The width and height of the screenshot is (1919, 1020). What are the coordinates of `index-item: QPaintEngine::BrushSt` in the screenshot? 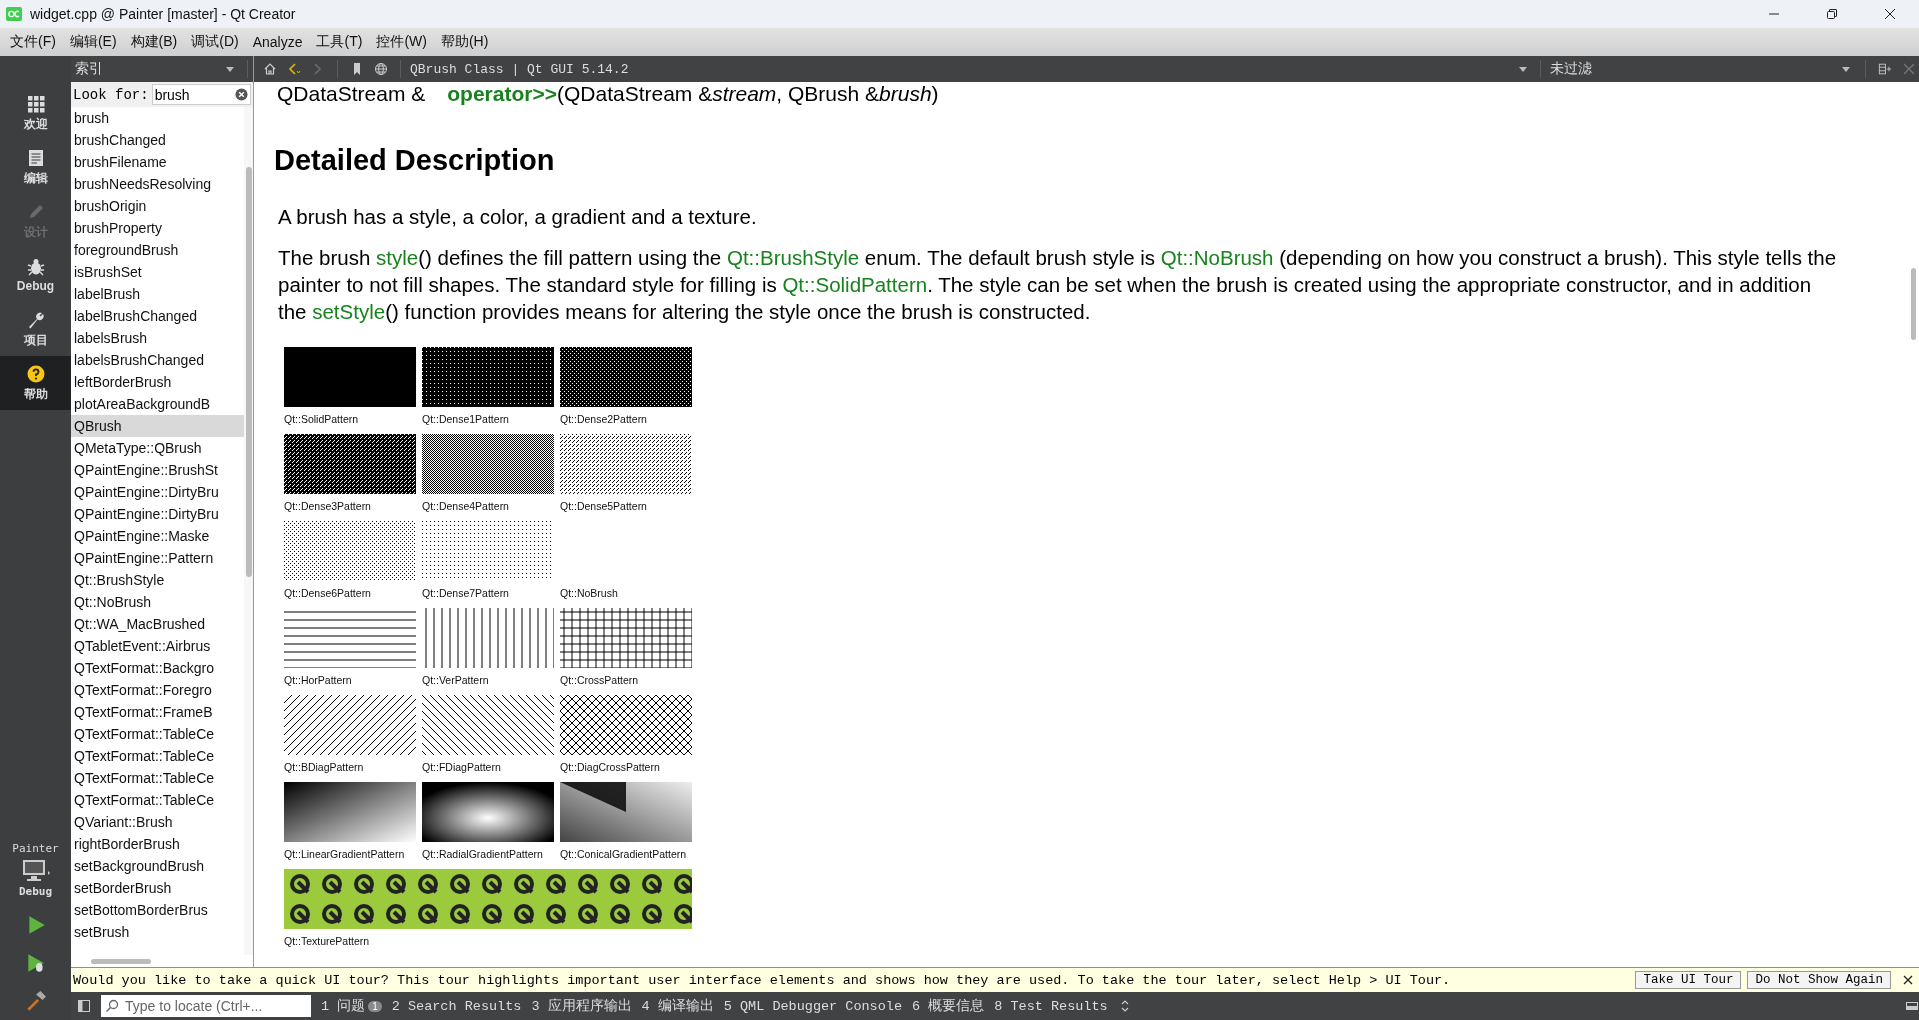 It's located at (157, 470).